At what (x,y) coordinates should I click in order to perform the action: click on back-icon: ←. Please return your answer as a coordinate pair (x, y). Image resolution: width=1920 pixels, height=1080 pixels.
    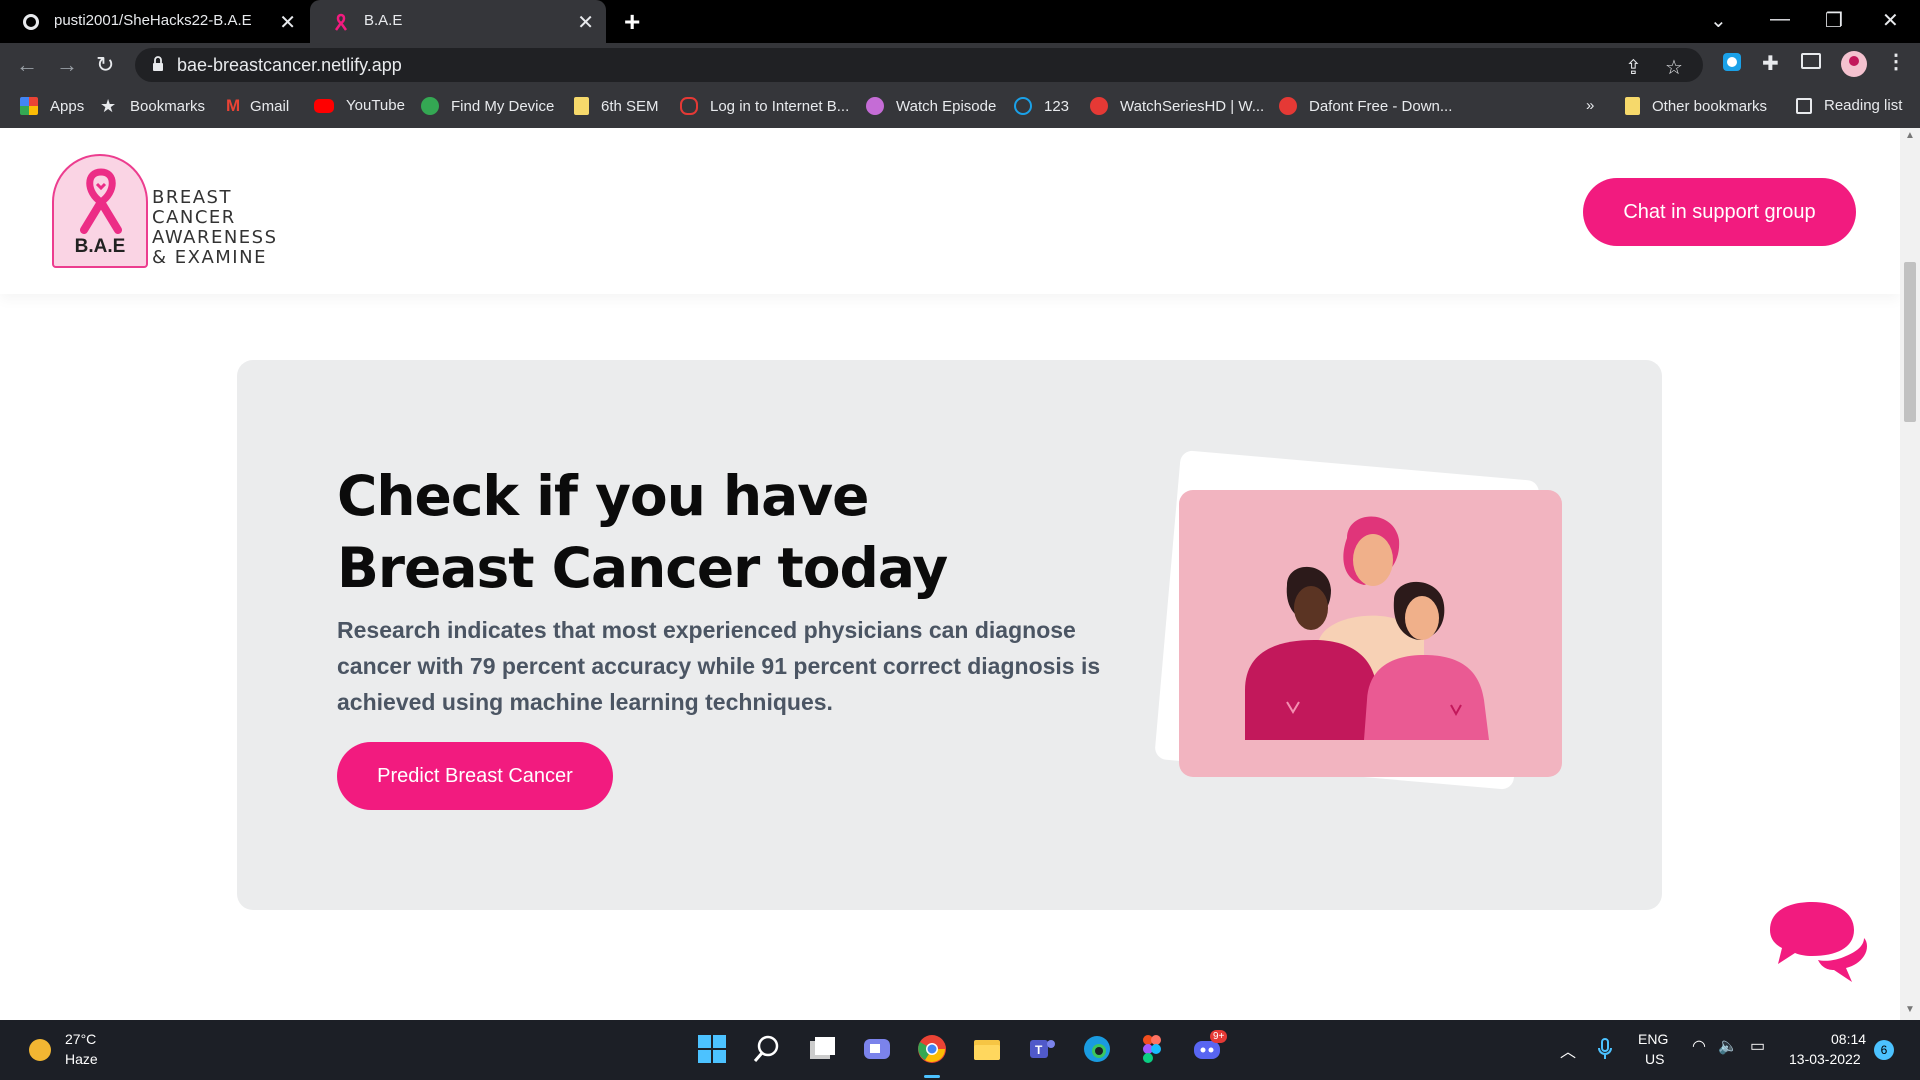
    Looking at the image, I should click on (27, 65).